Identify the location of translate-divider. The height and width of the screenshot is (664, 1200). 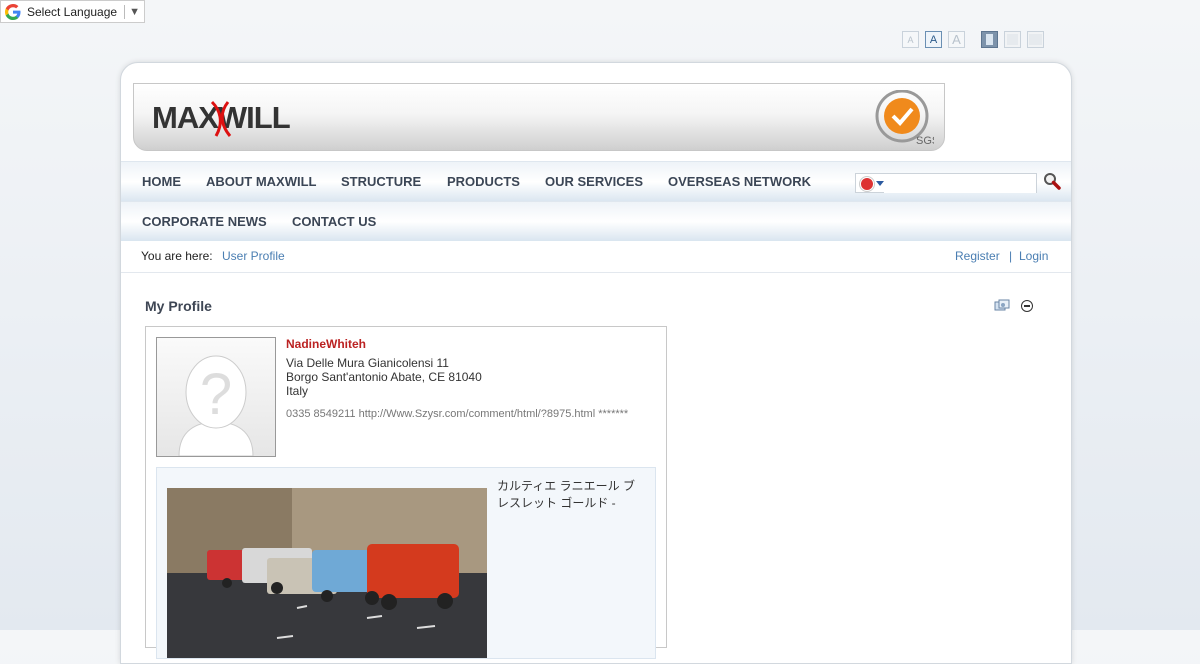
(125, 11).